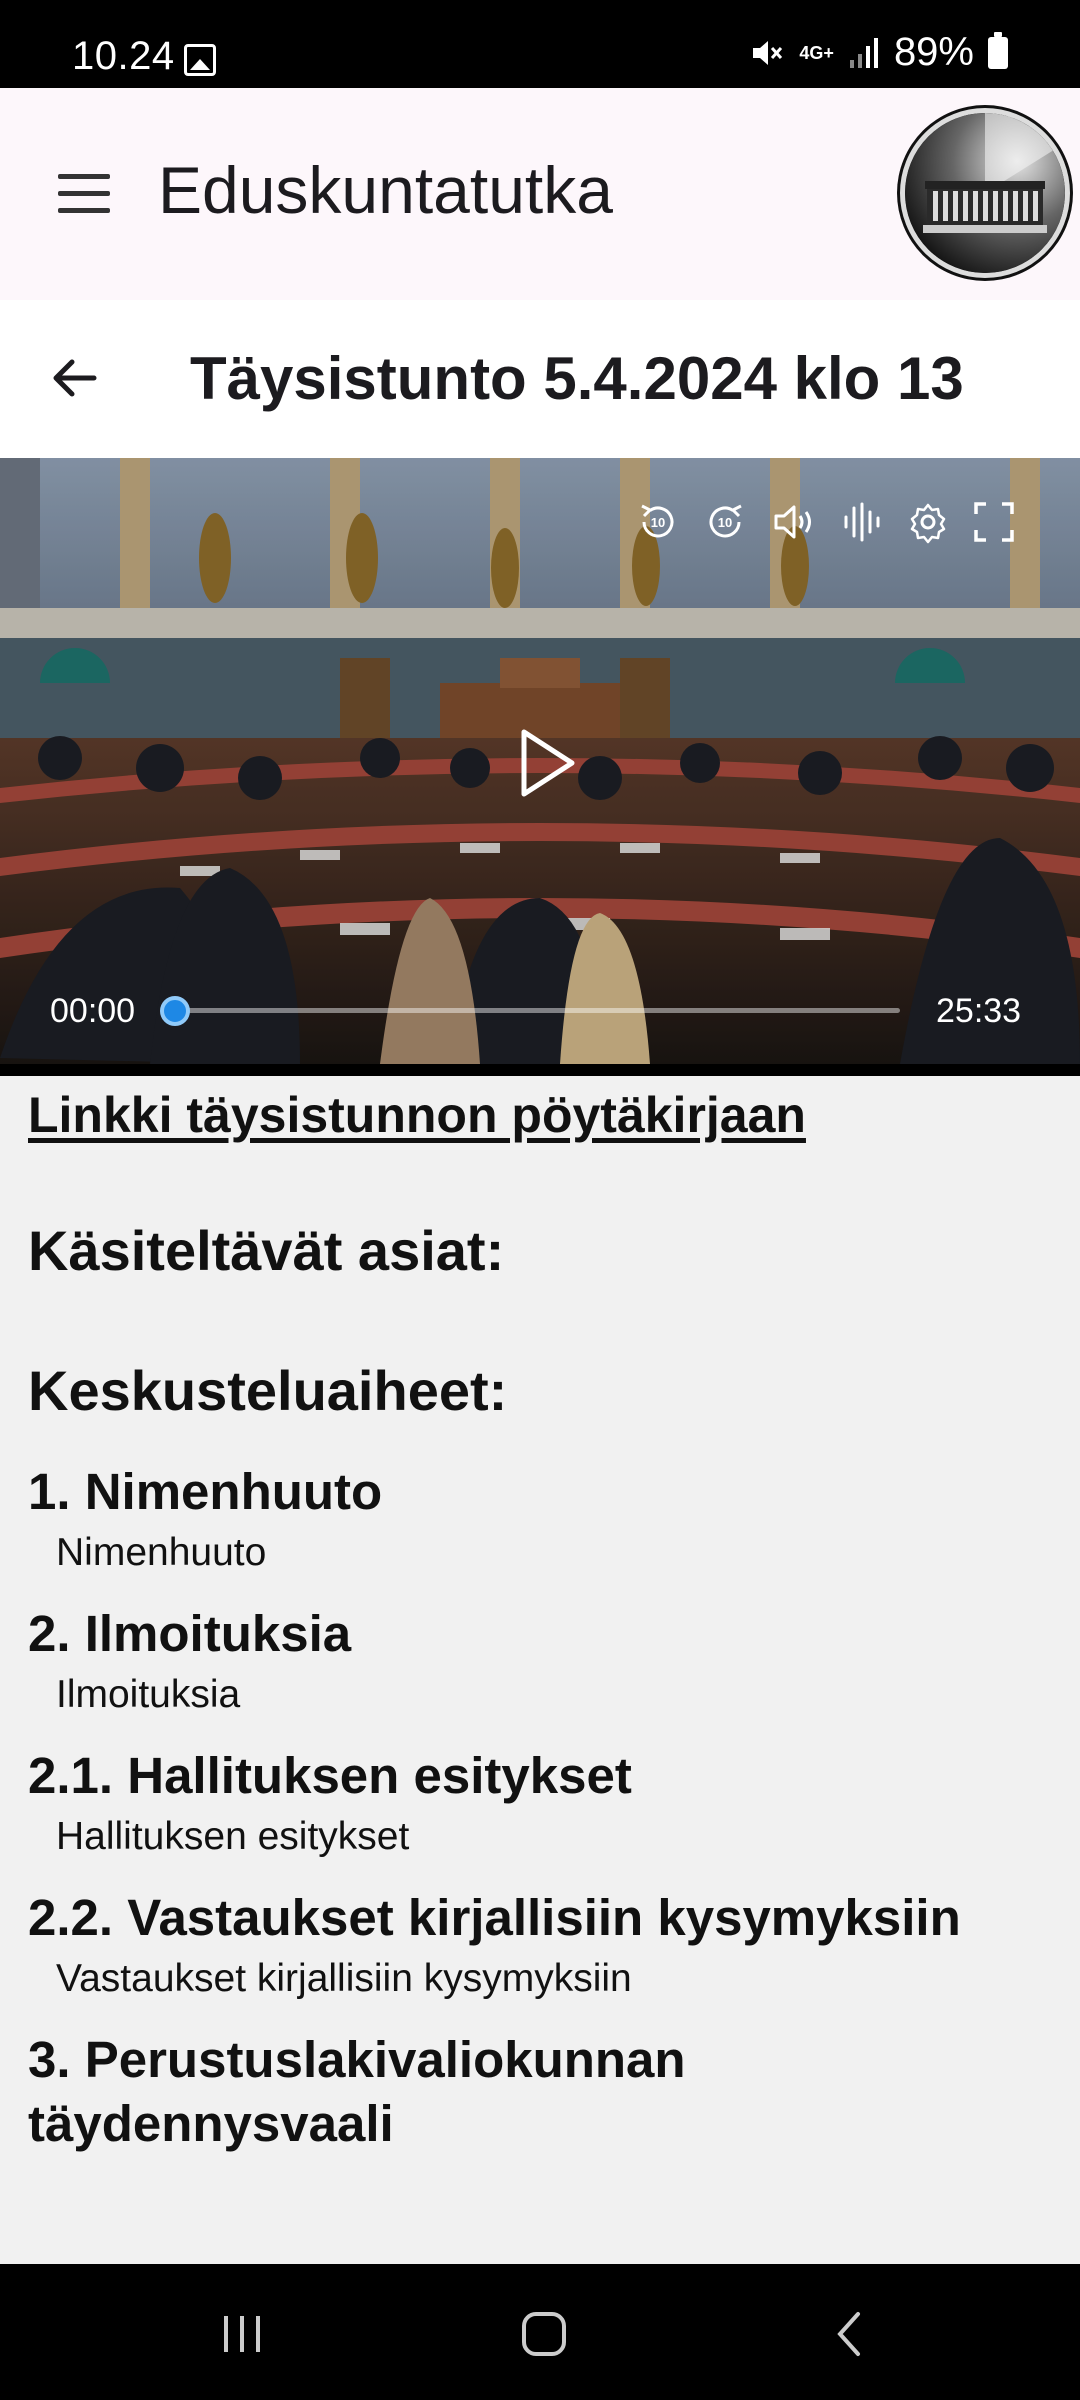 This screenshot has width=1080, height=2400. What do you see at coordinates (190, 1633) in the screenshot?
I see `agenda-item-title: 2. Ilmoituksia` at bounding box center [190, 1633].